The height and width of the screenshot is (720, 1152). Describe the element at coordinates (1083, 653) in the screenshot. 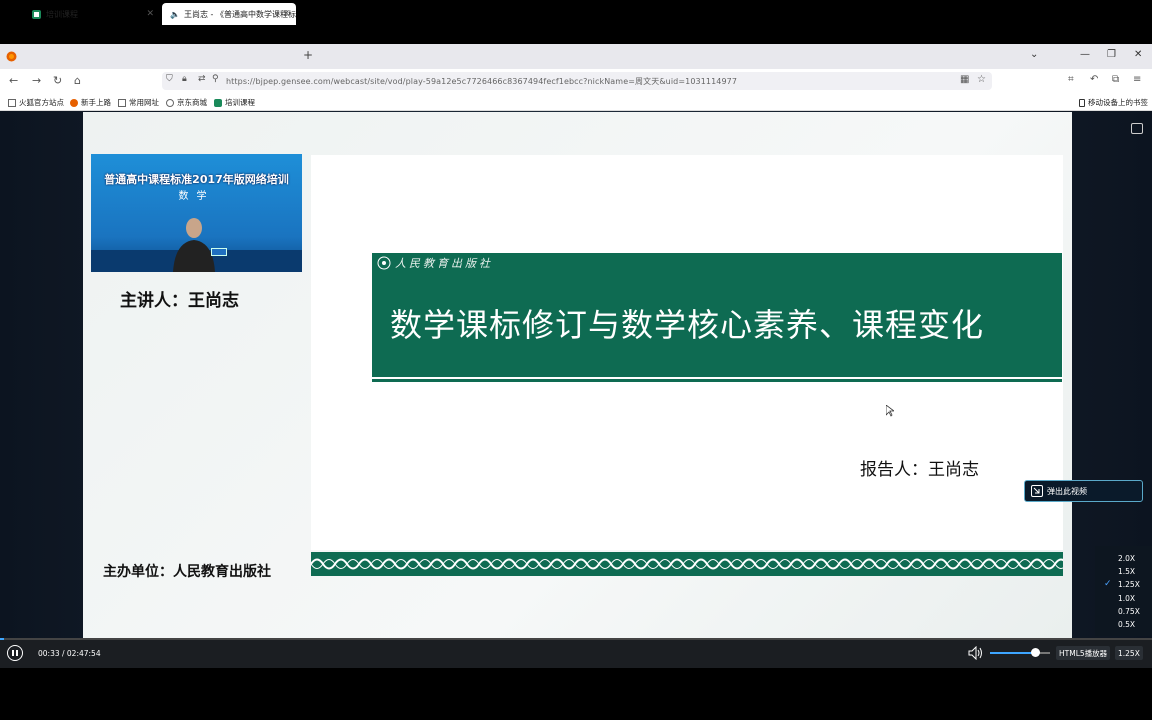

I see `html5-player-button: HTML5播放器` at that location.